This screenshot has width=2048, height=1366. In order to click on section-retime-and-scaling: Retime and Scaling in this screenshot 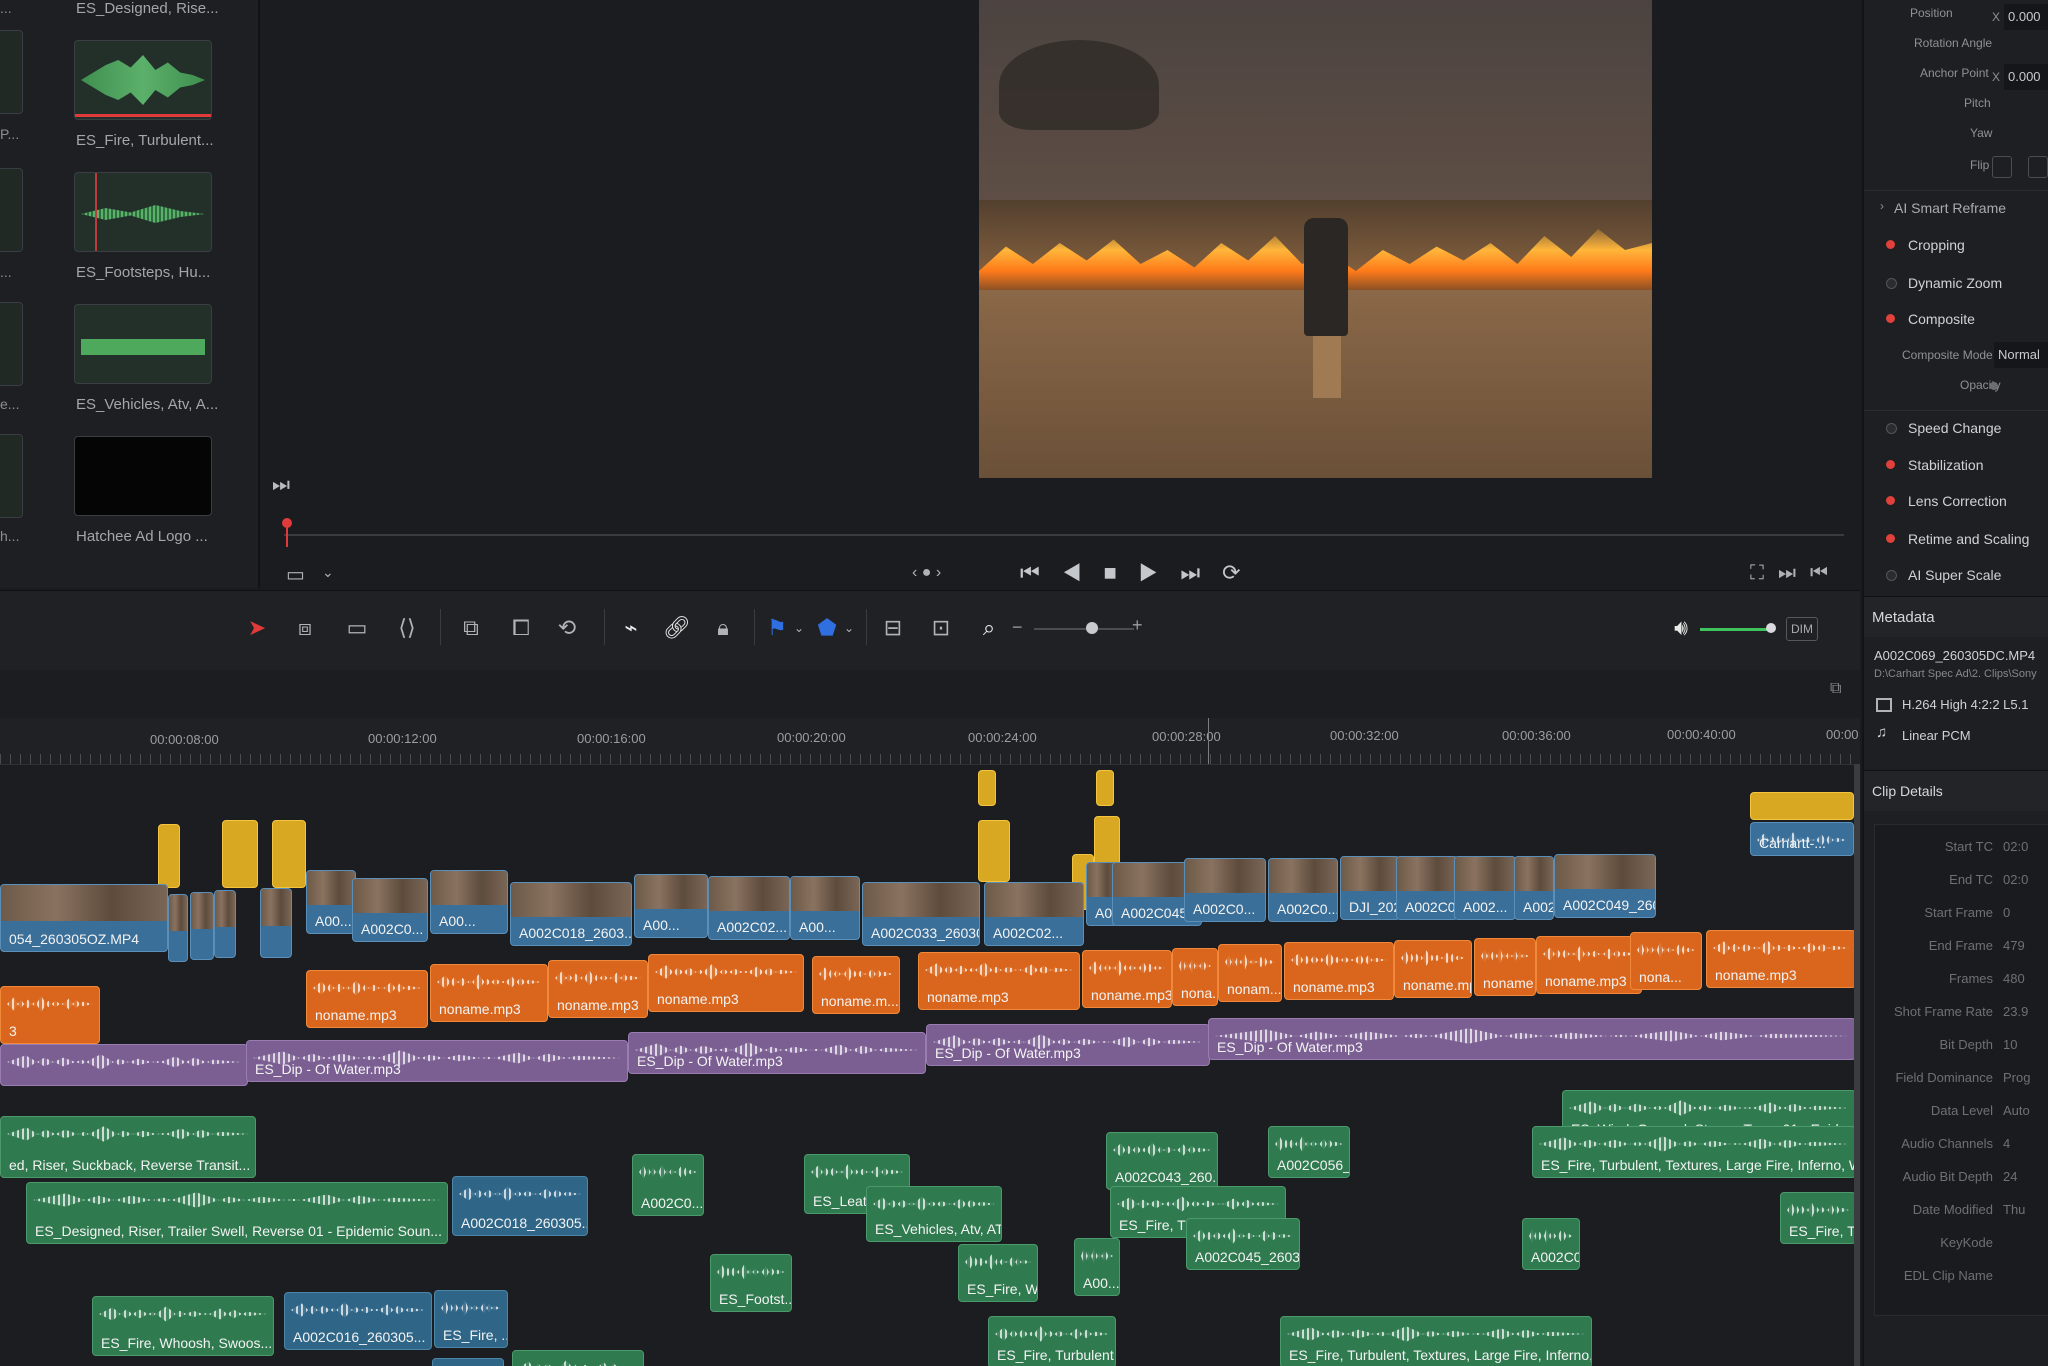, I will do `click(1956, 539)`.